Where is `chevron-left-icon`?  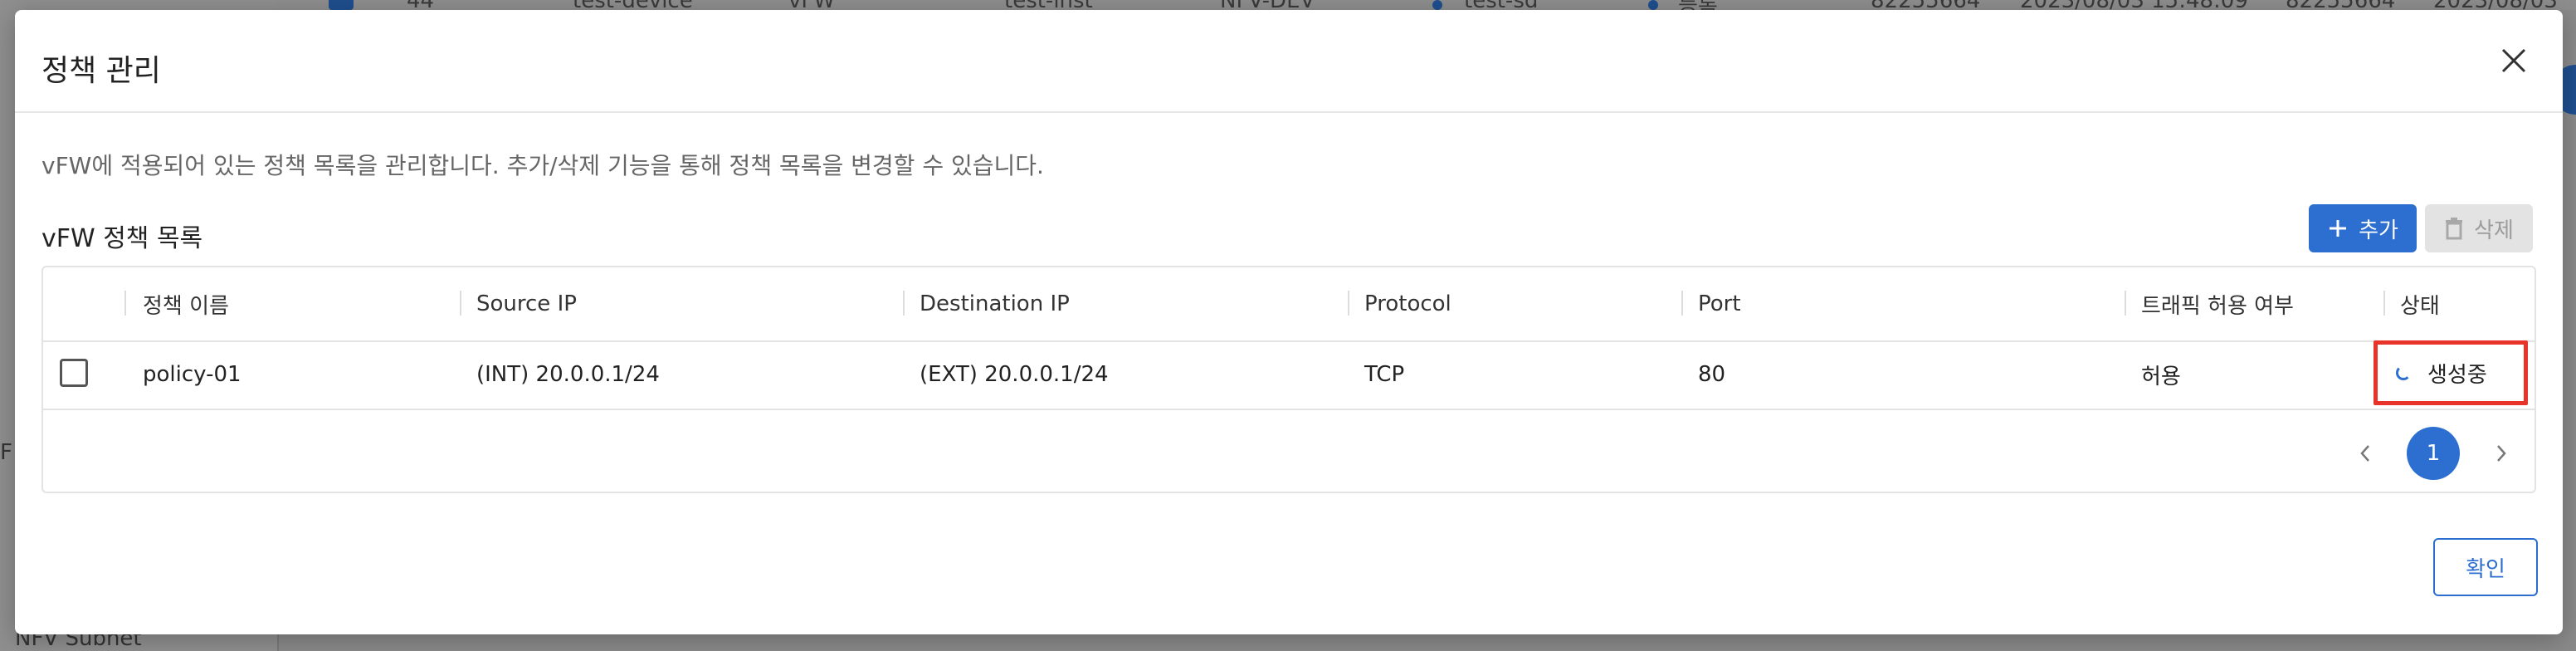 chevron-left-icon is located at coordinates (2364, 453).